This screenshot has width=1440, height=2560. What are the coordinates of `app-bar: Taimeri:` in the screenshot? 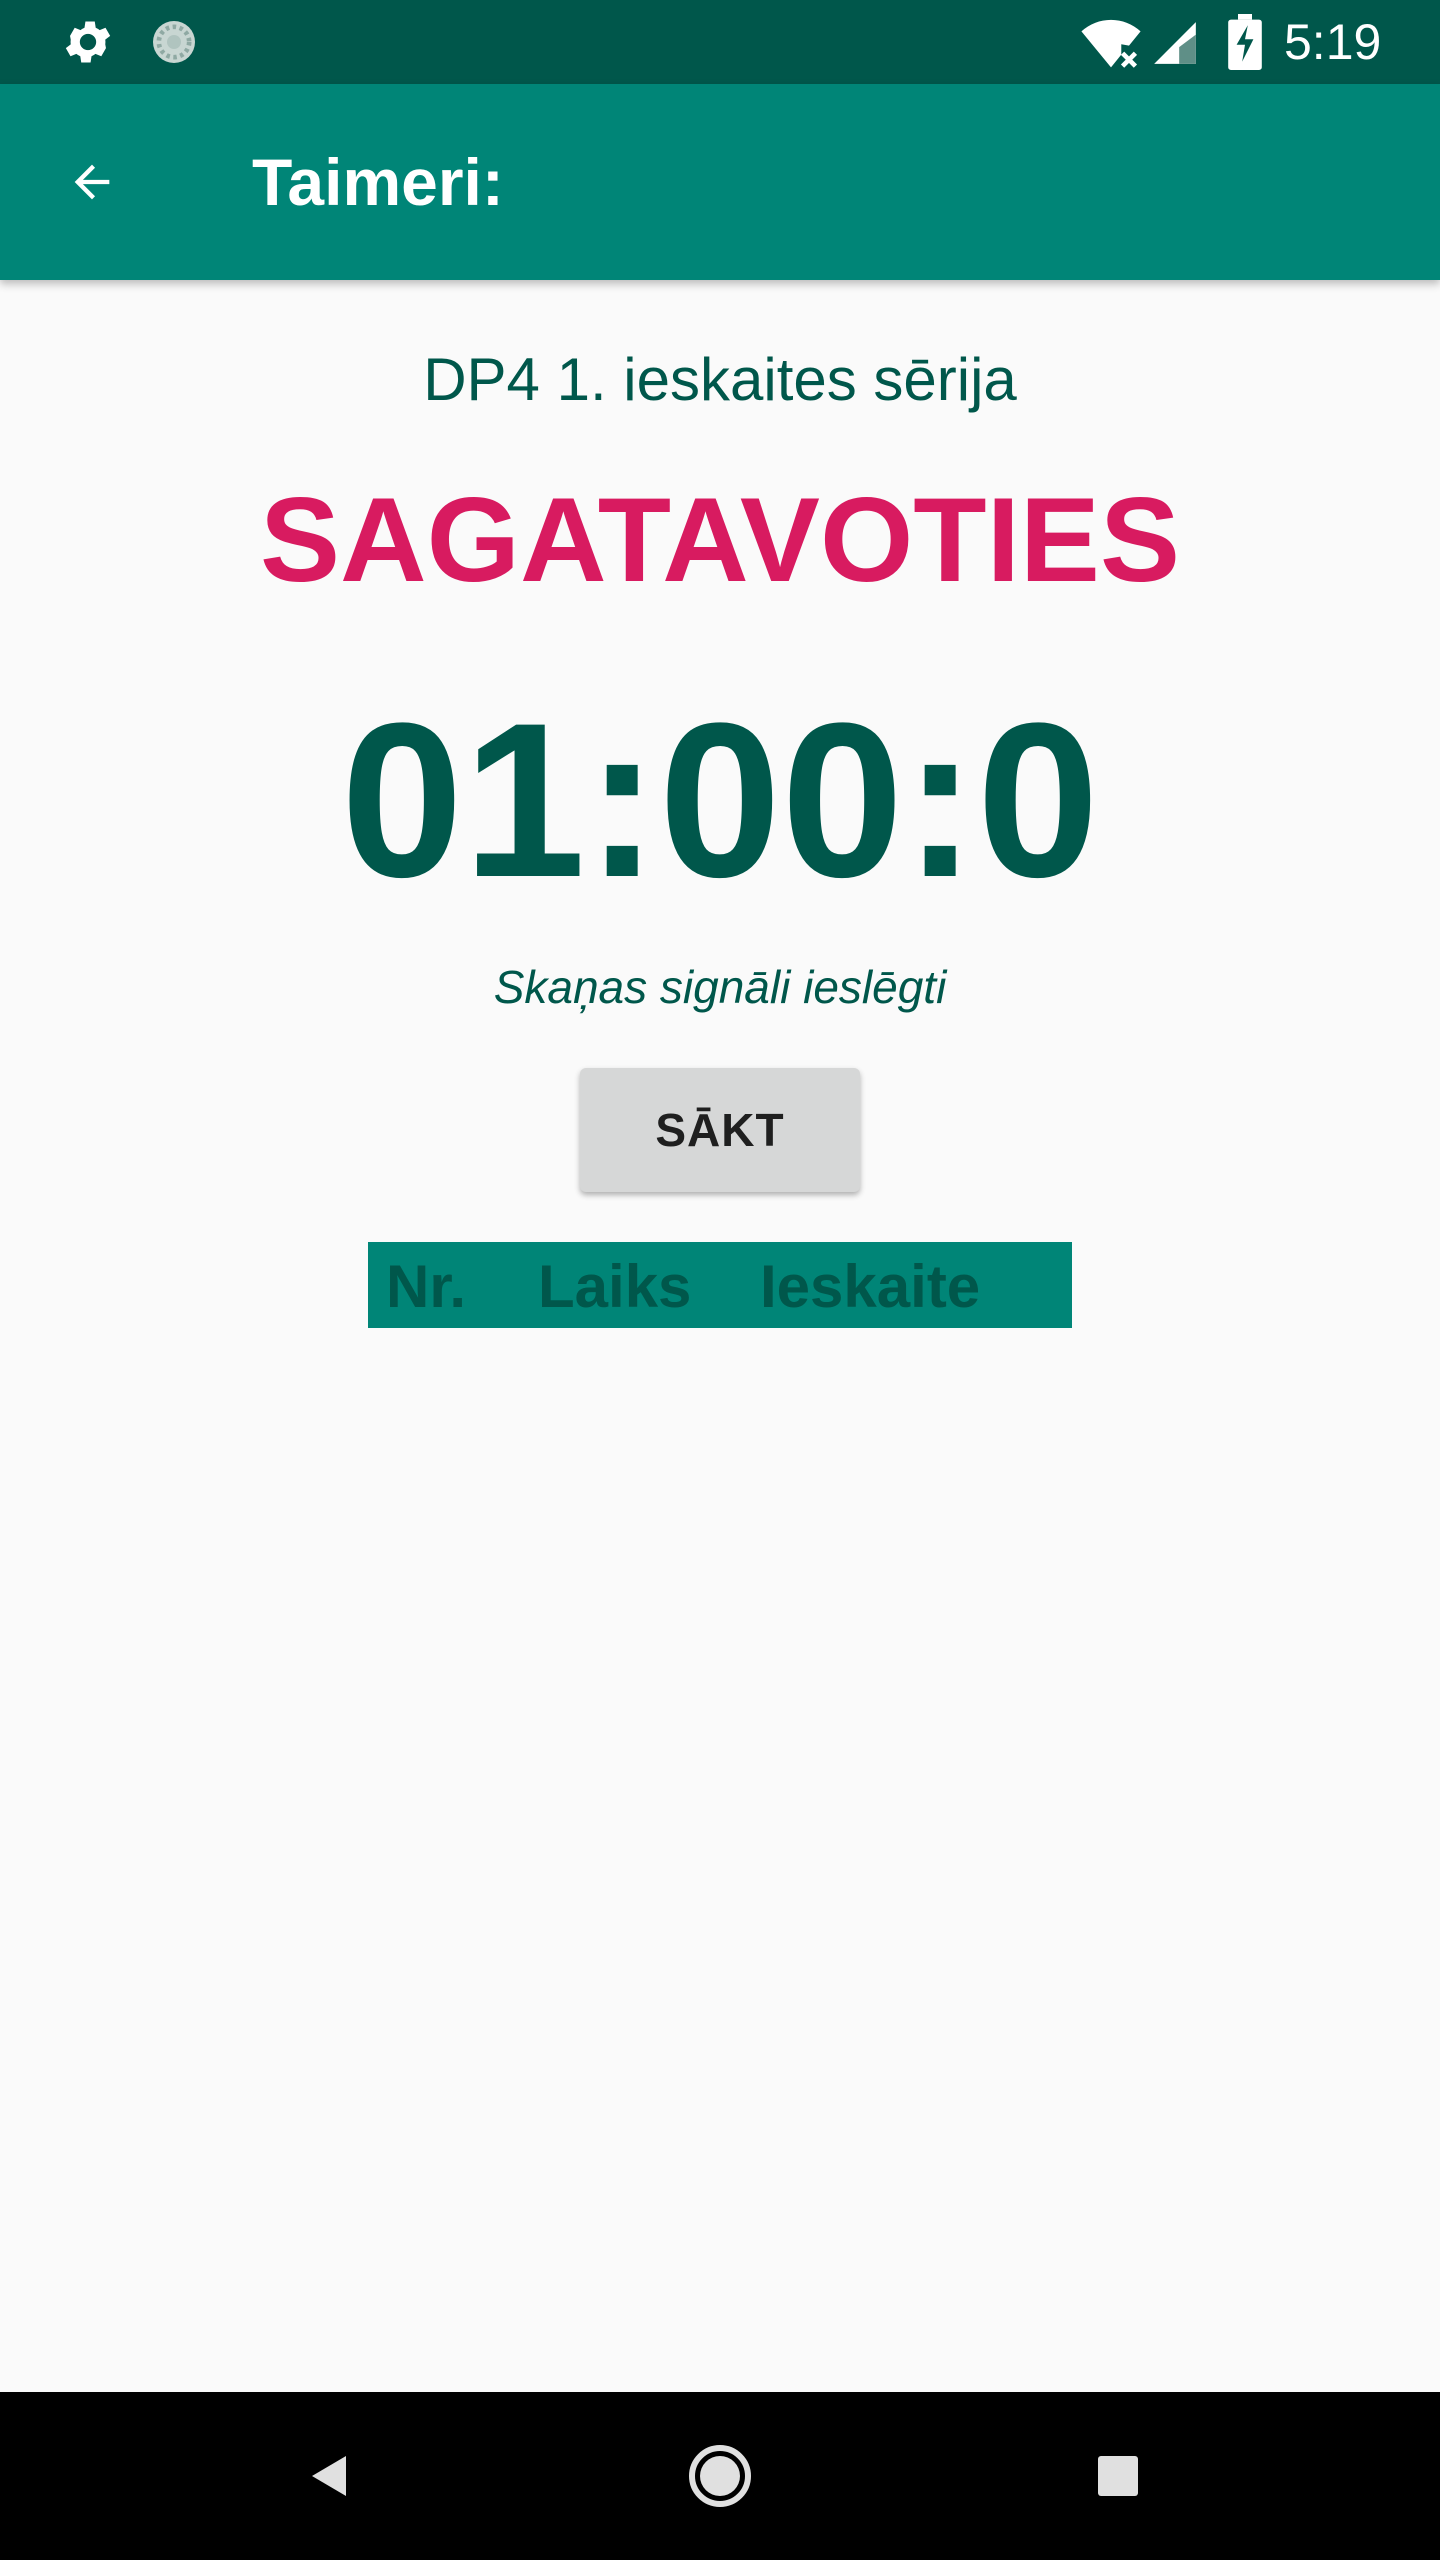 It's located at (720, 182).